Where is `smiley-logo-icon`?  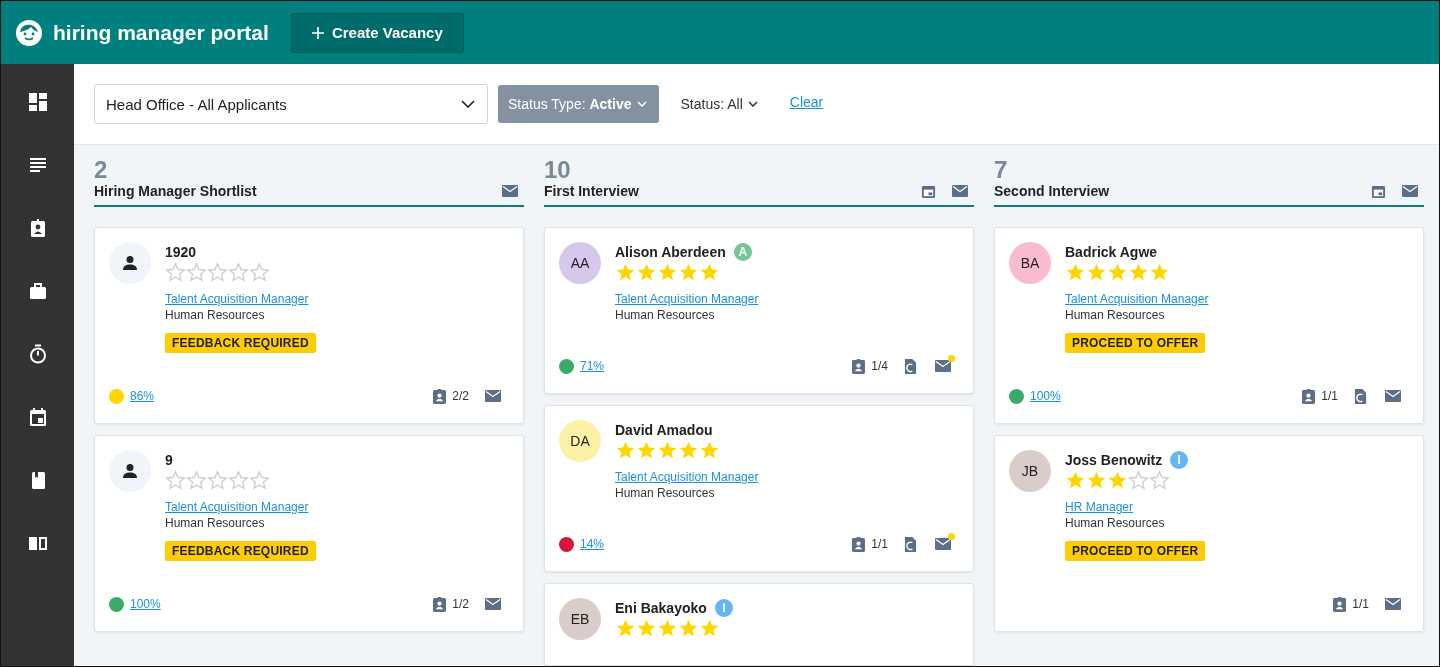 smiley-logo-icon is located at coordinates (29, 32).